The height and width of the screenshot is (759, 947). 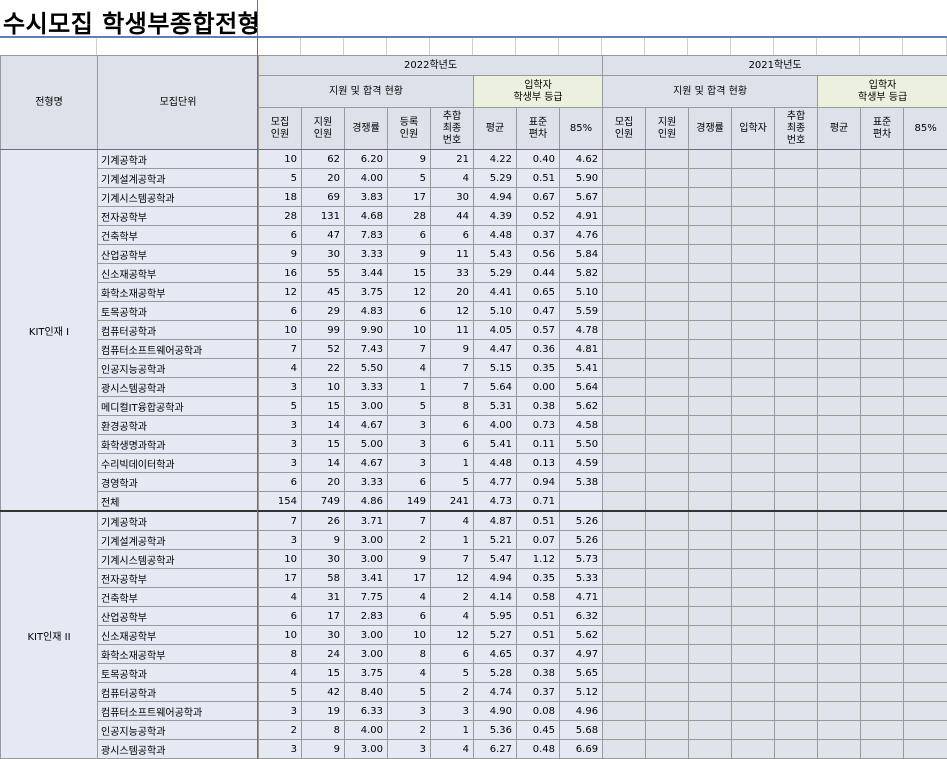 What do you see at coordinates (581, 311) in the screenshot?
I see `value-cell: 5.59` at bounding box center [581, 311].